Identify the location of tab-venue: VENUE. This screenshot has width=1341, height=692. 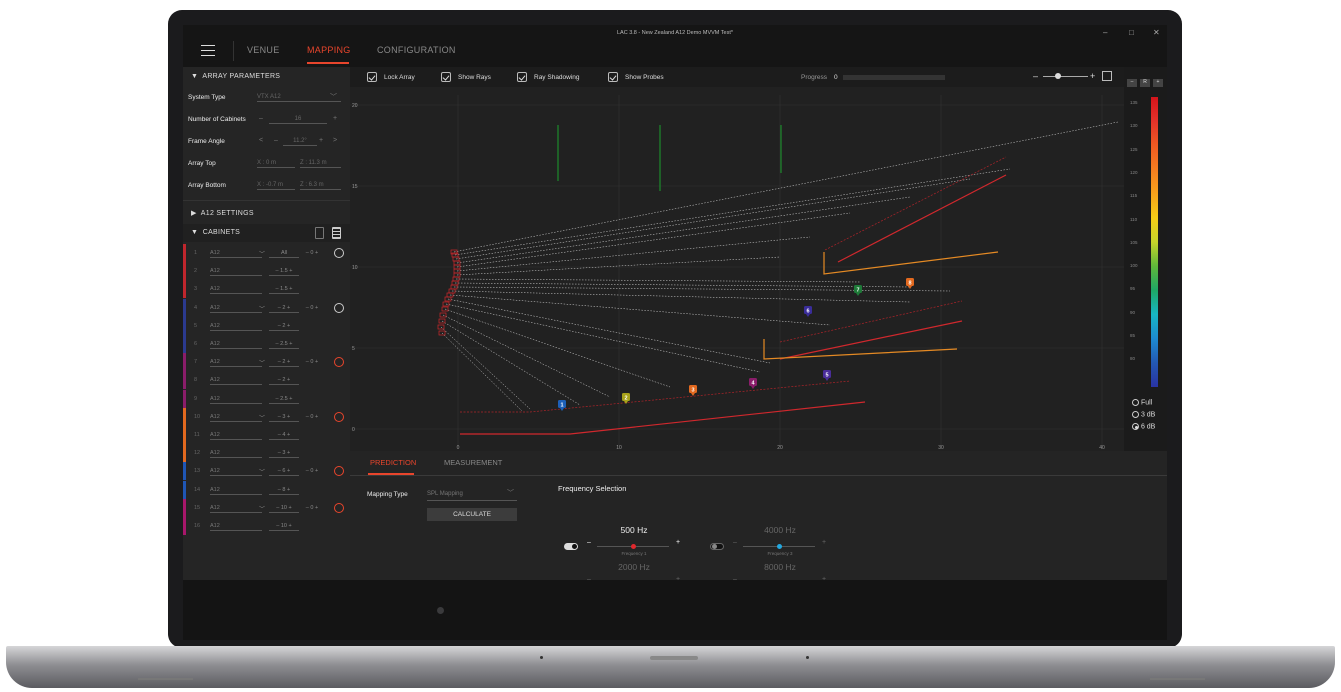
(263, 50).